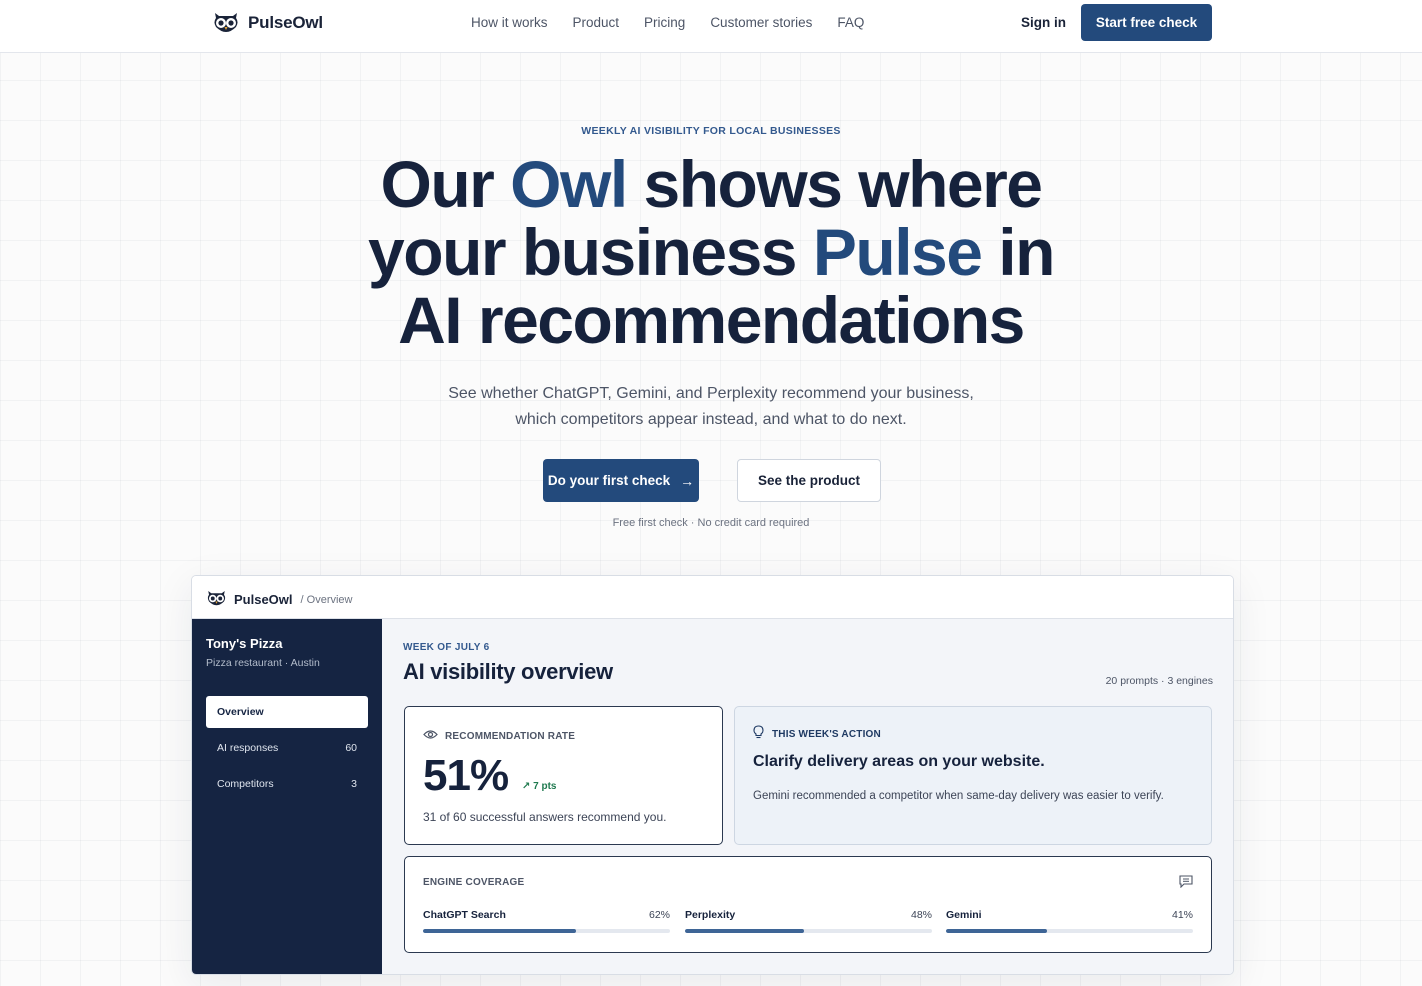 The image size is (1422, 986). I want to click on rate-delta: ↗ 7 pts, so click(539, 786).